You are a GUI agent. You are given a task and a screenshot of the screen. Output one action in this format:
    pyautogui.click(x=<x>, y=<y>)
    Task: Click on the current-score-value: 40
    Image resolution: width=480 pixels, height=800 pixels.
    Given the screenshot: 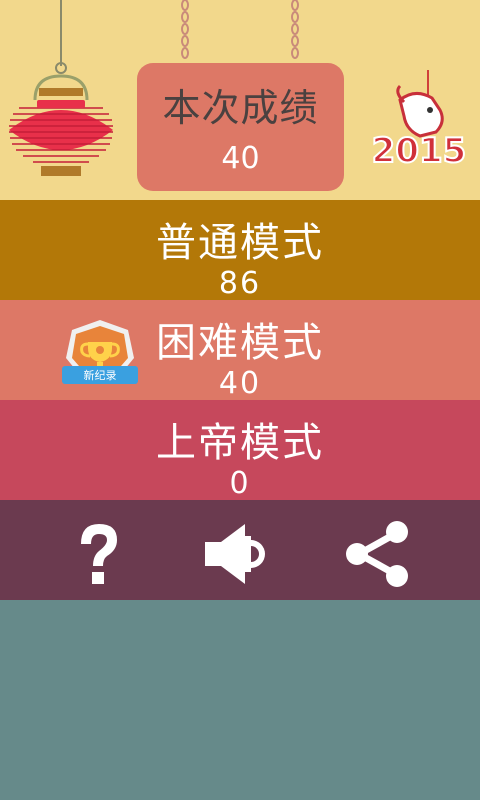 What is the action you would take?
    pyautogui.click(x=240, y=158)
    